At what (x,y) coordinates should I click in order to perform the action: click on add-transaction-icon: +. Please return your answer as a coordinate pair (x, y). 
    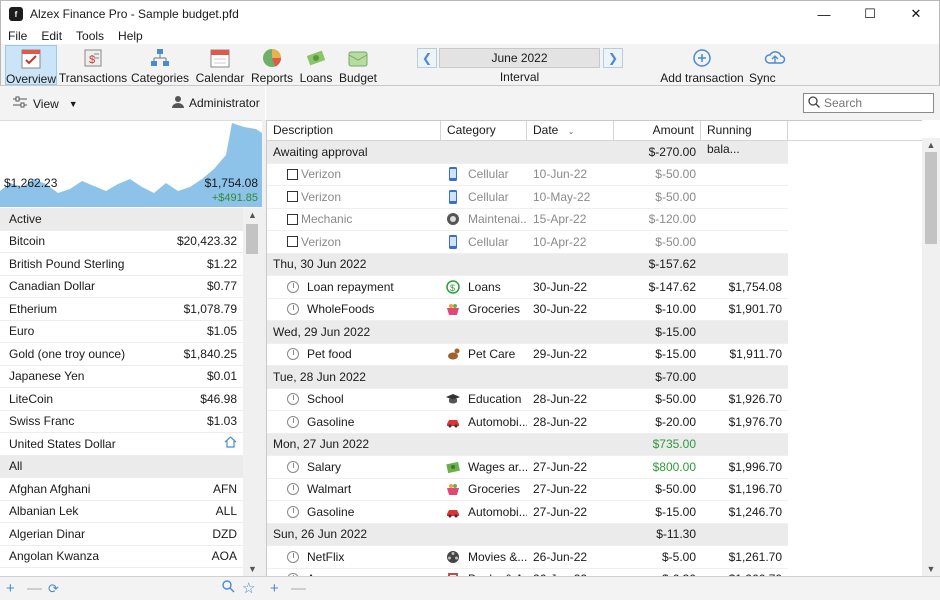
    Looking at the image, I should click on (274, 588).